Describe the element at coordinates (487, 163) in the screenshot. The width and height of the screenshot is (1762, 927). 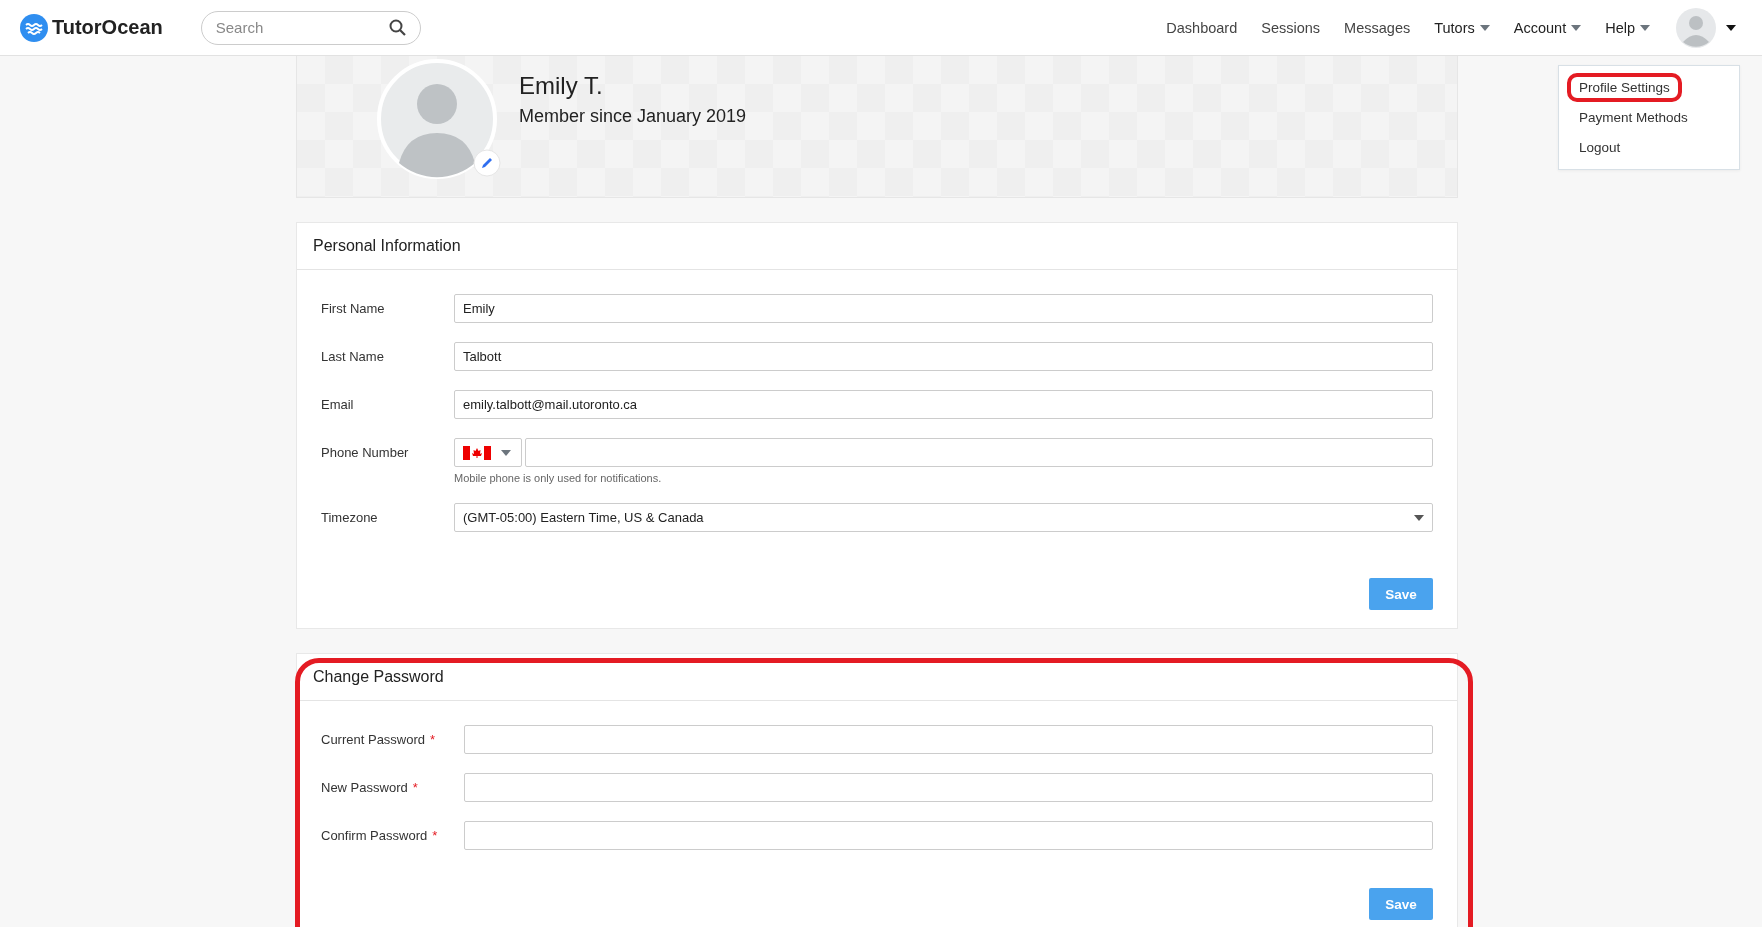
I see `pencil-icon` at that location.